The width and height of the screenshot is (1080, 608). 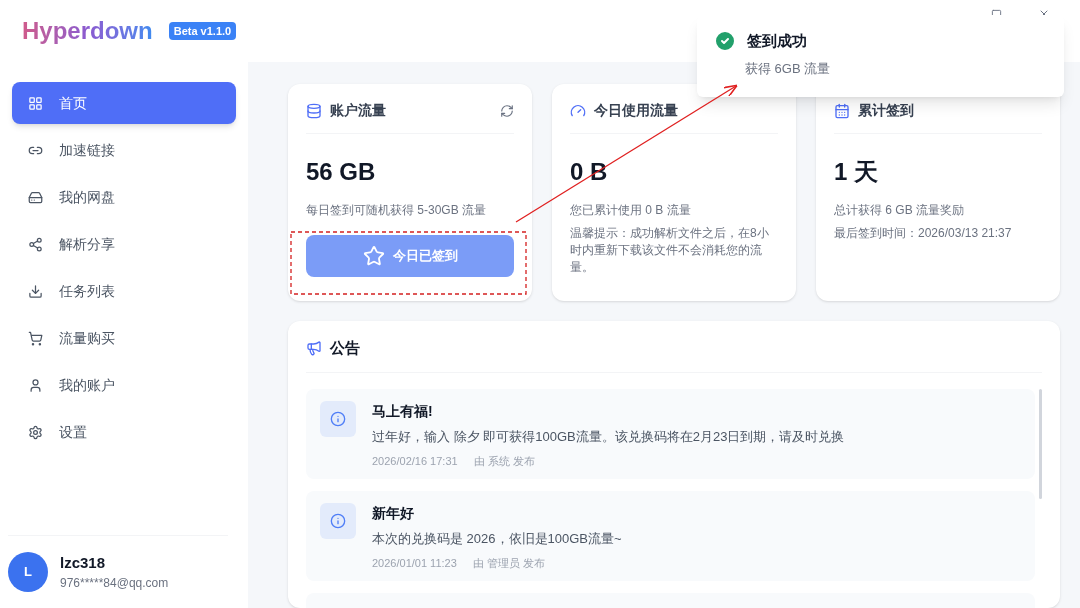 I want to click on nav-item: 加速链接, so click(x=124, y=150).